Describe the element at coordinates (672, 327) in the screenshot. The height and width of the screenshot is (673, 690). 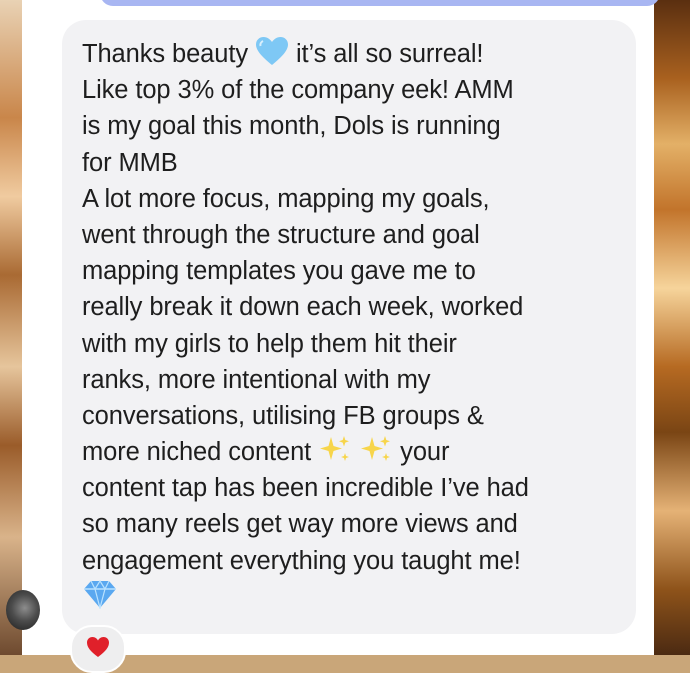
I see `background-right` at that location.